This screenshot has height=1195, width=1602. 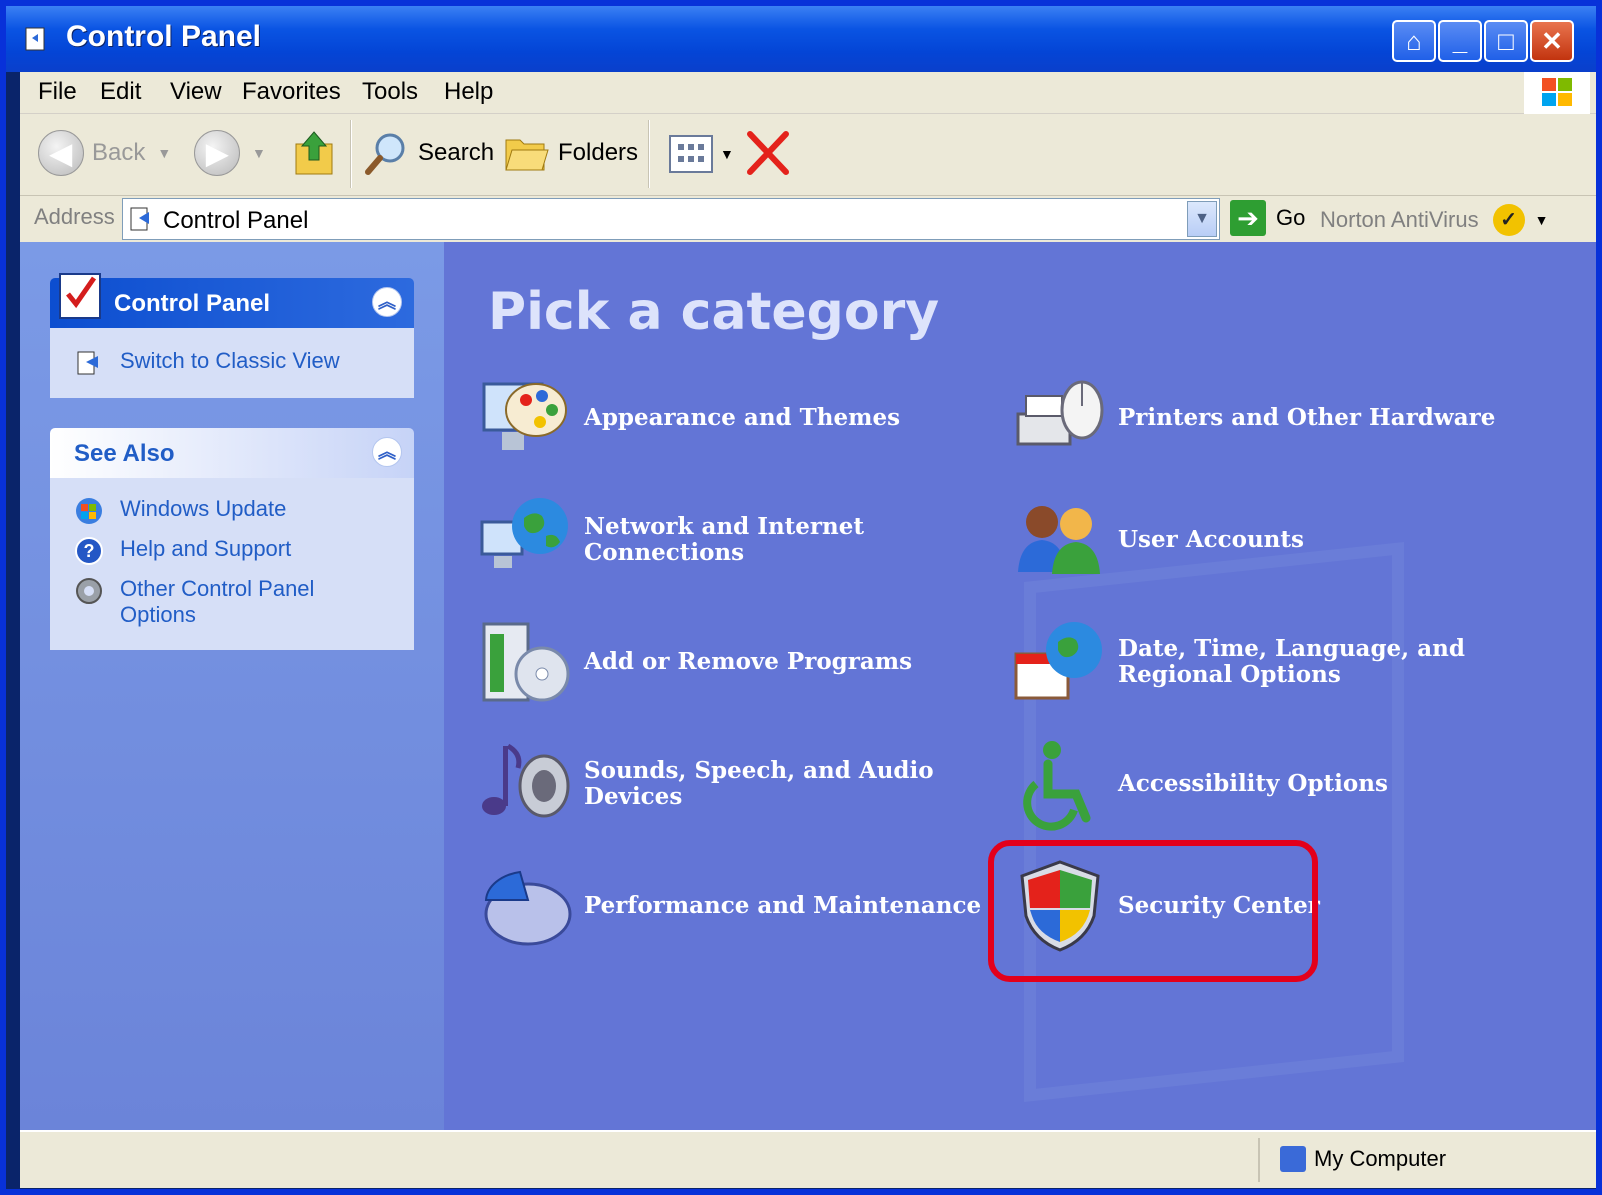 I want to click on go-button: ➔ Go, so click(x=1267, y=218).